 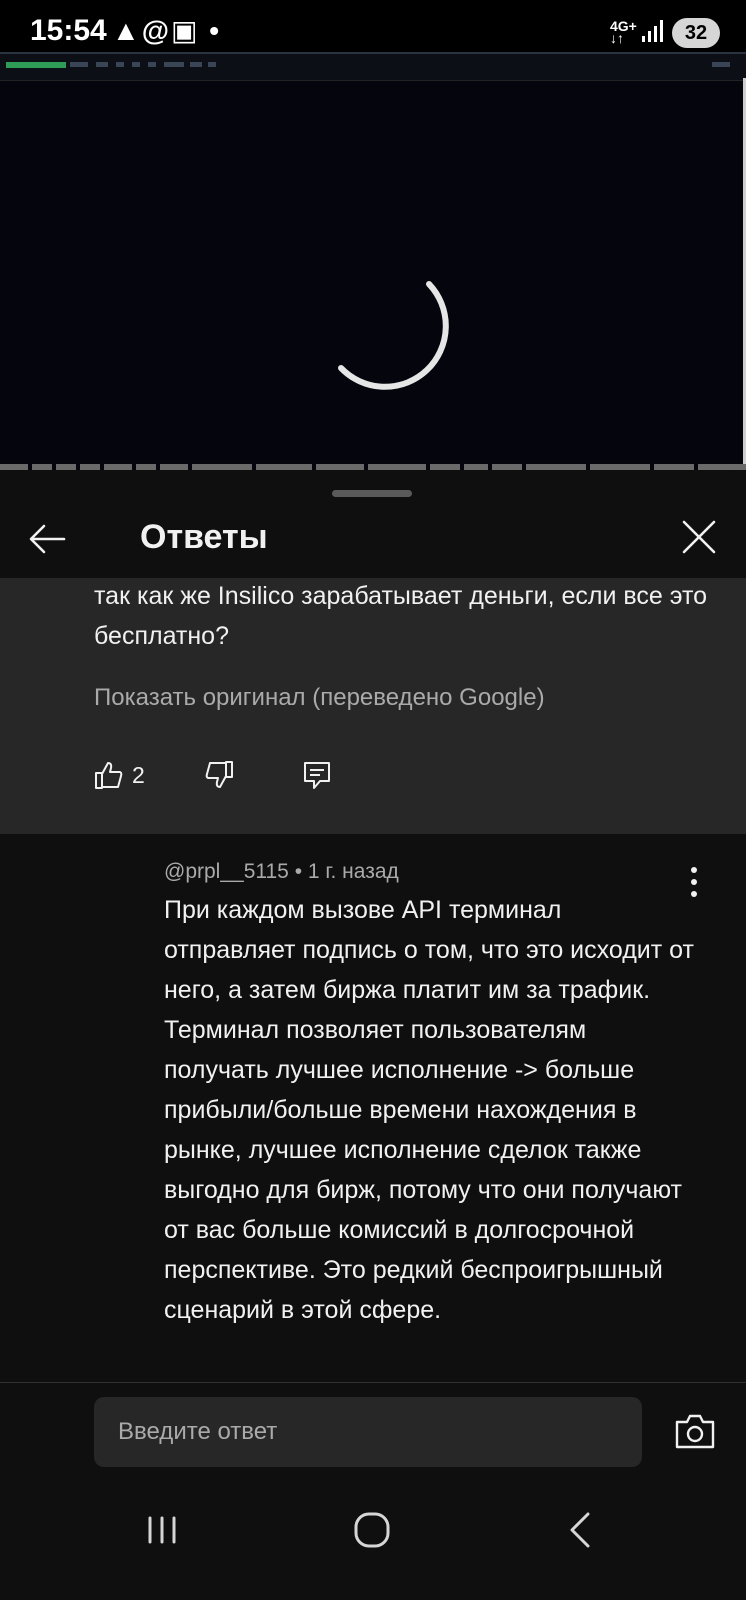 I want to click on reply-author: @prpl__5115, so click(x=226, y=871).